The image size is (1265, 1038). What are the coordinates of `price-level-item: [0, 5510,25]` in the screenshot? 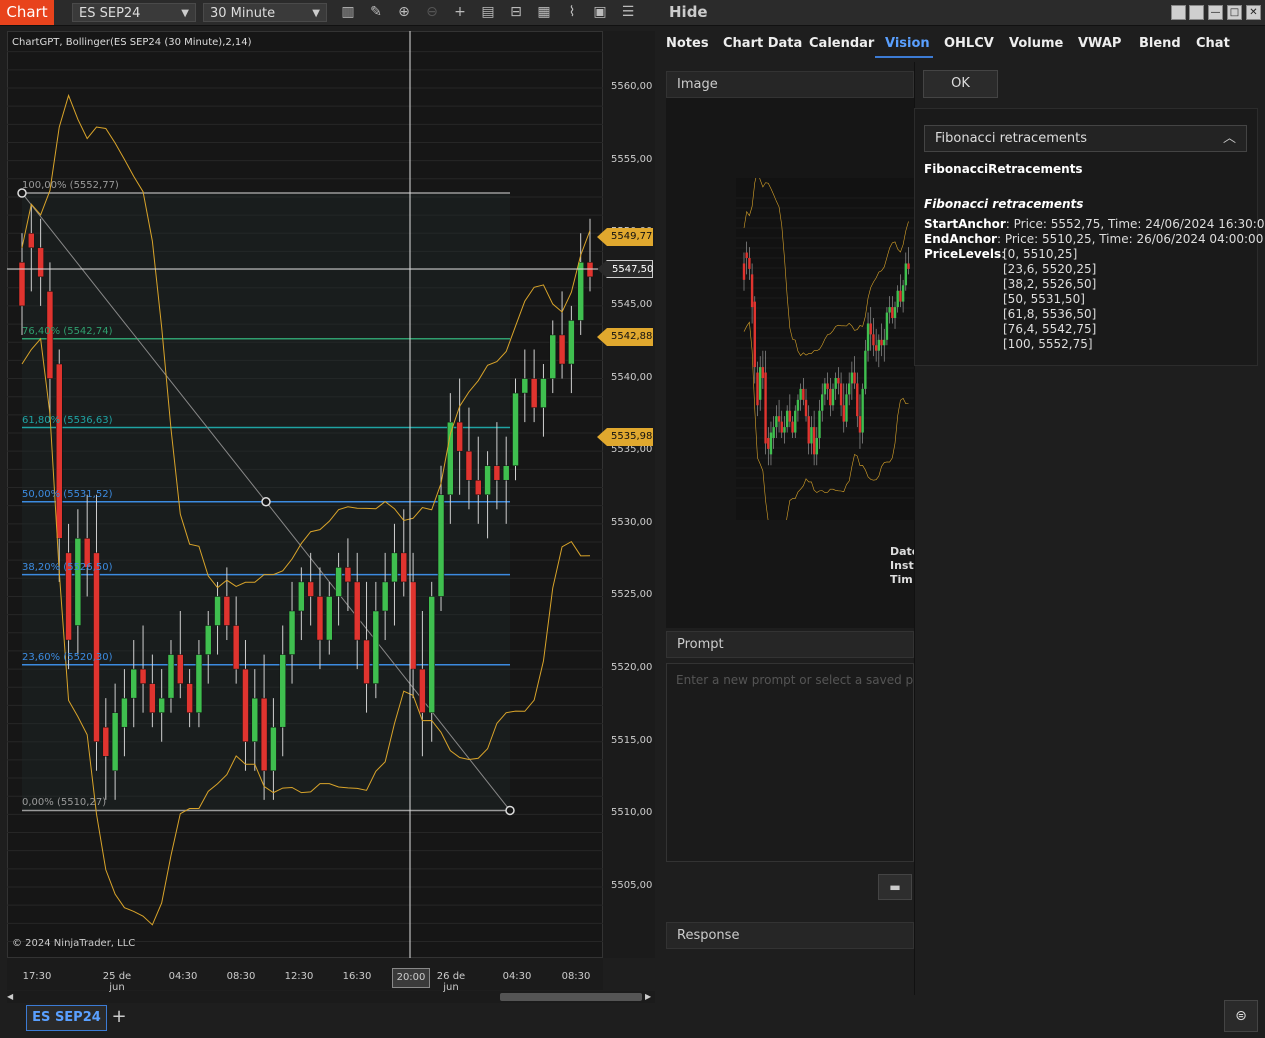 It's located at (1040, 254).